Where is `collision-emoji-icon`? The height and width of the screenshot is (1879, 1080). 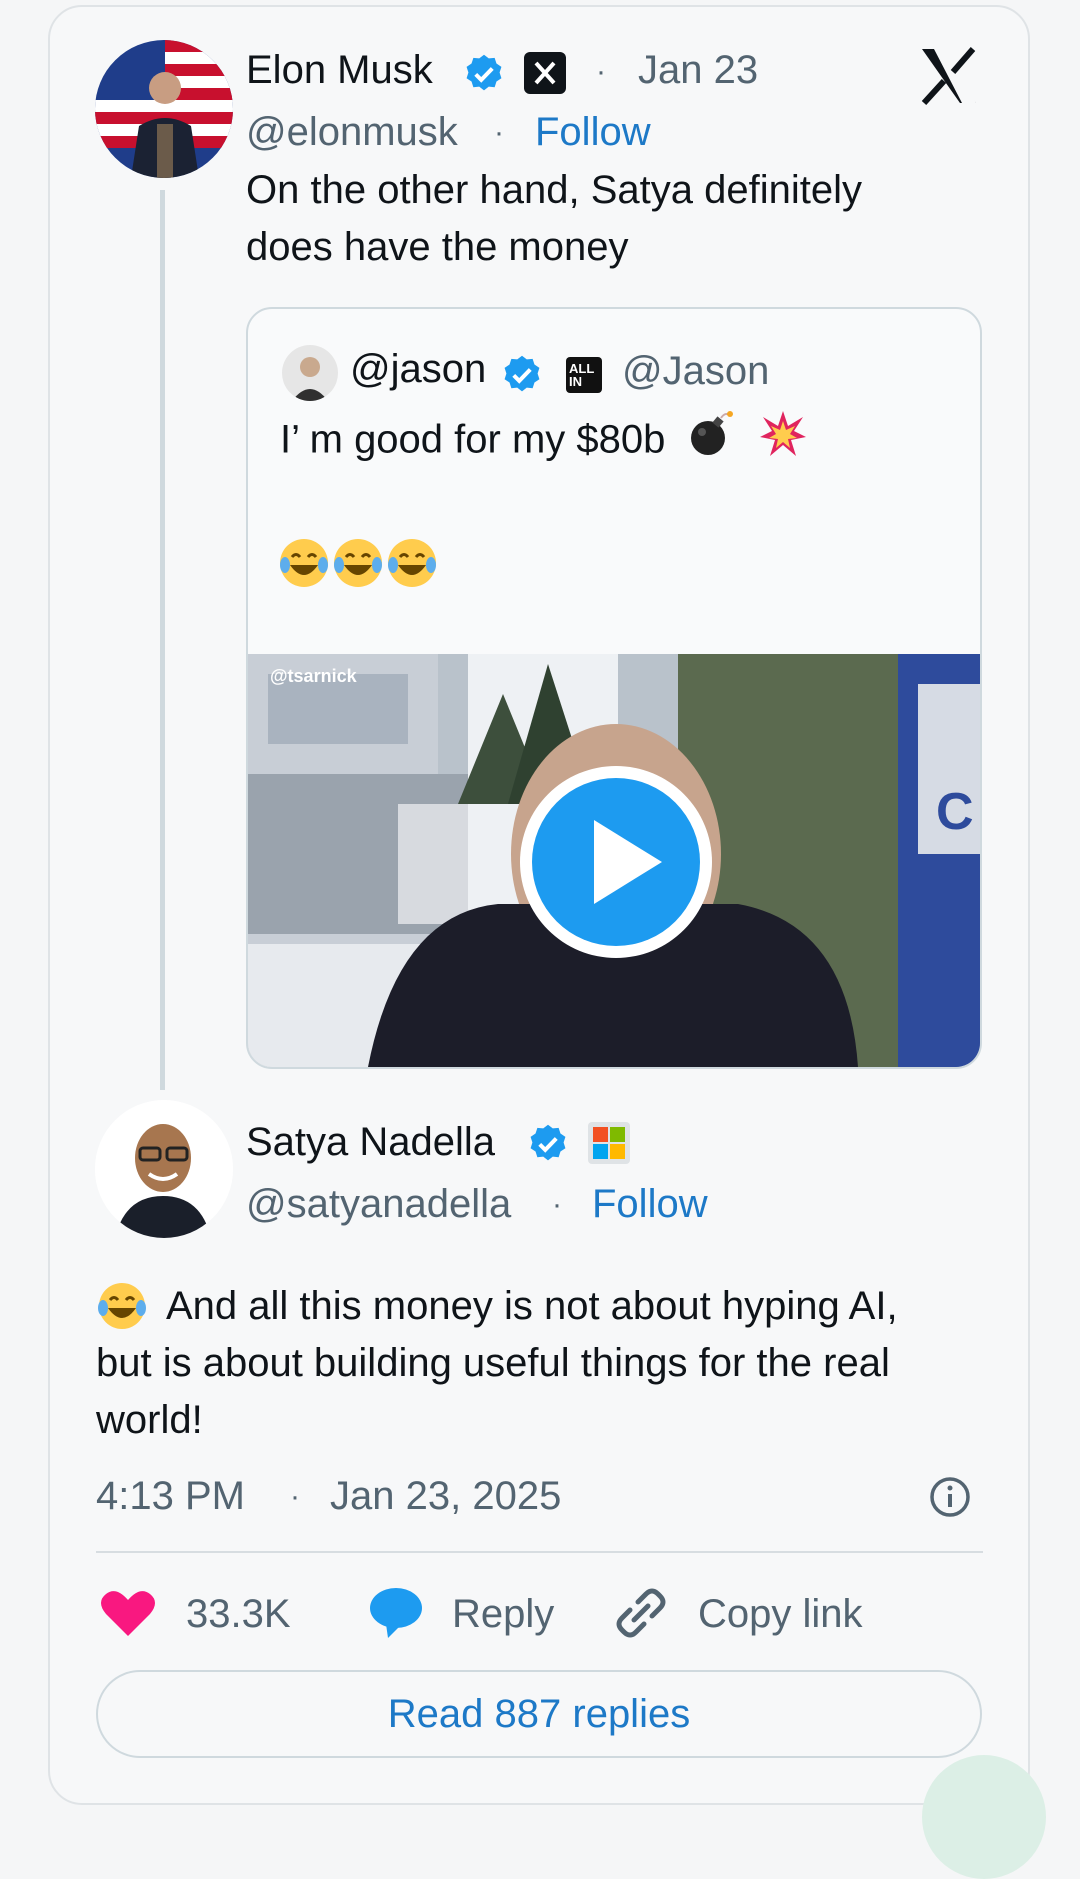 collision-emoji-icon is located at coordinates (783, 442).